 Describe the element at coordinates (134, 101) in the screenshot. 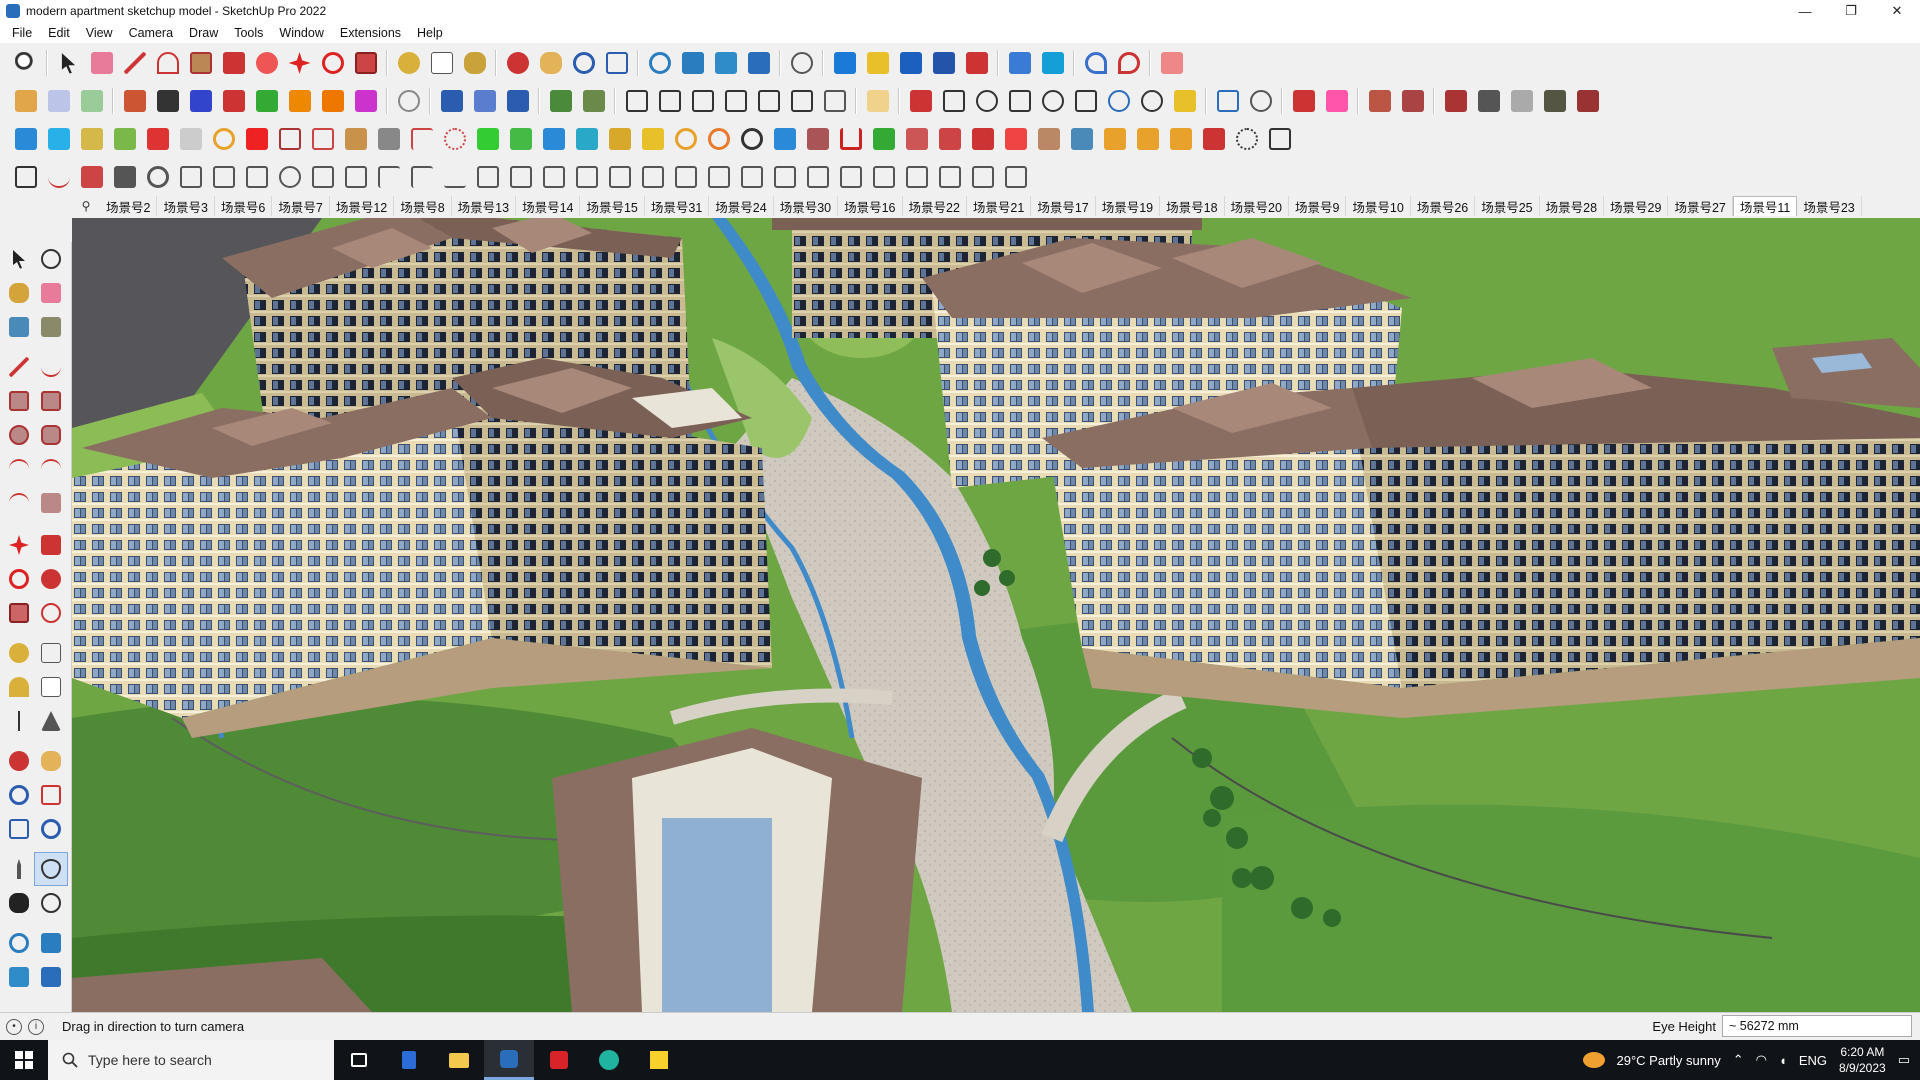

I see `sandbox-icon` at that location.